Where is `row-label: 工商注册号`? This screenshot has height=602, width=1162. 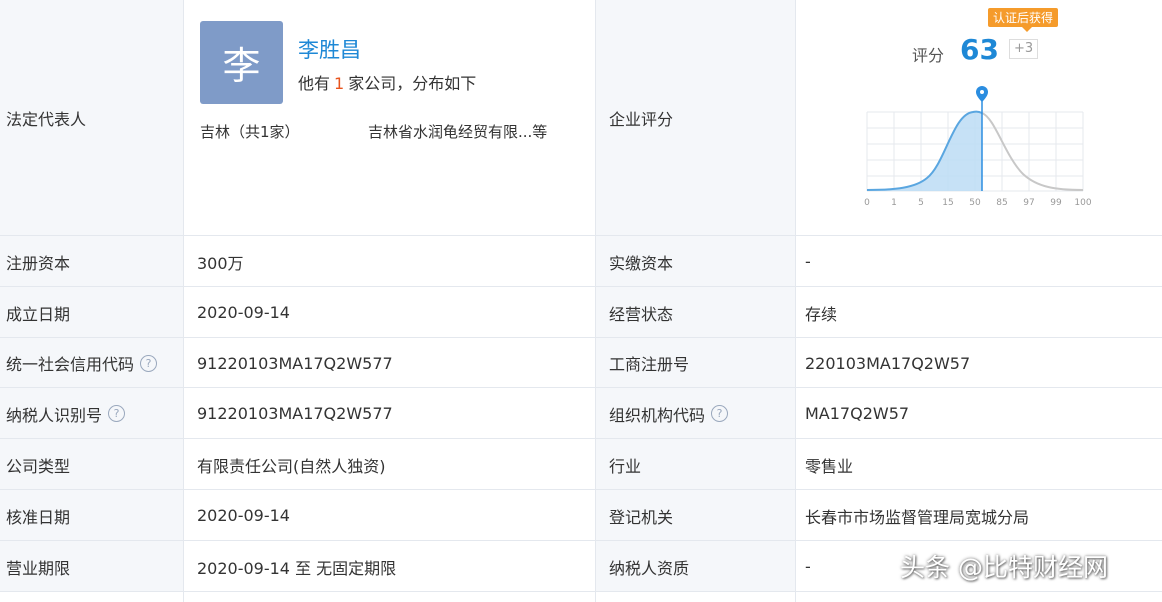 row-label: 工商注册号 is located at coordinates (695, 363).